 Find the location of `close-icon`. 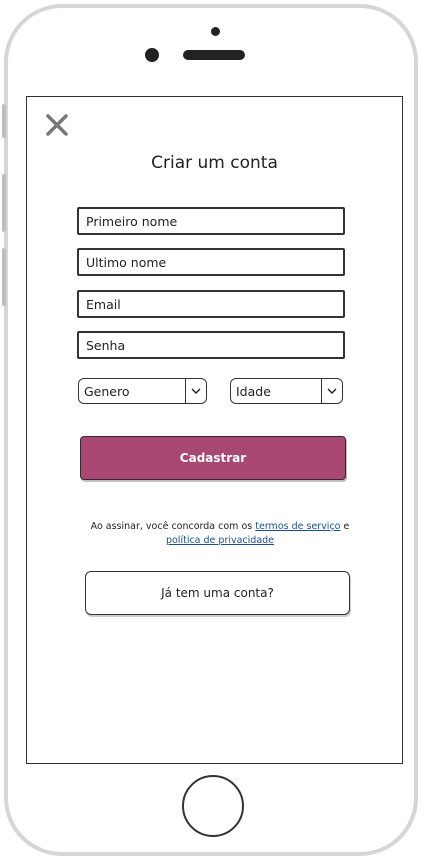

close-icon is located at coordinates (57, 125).